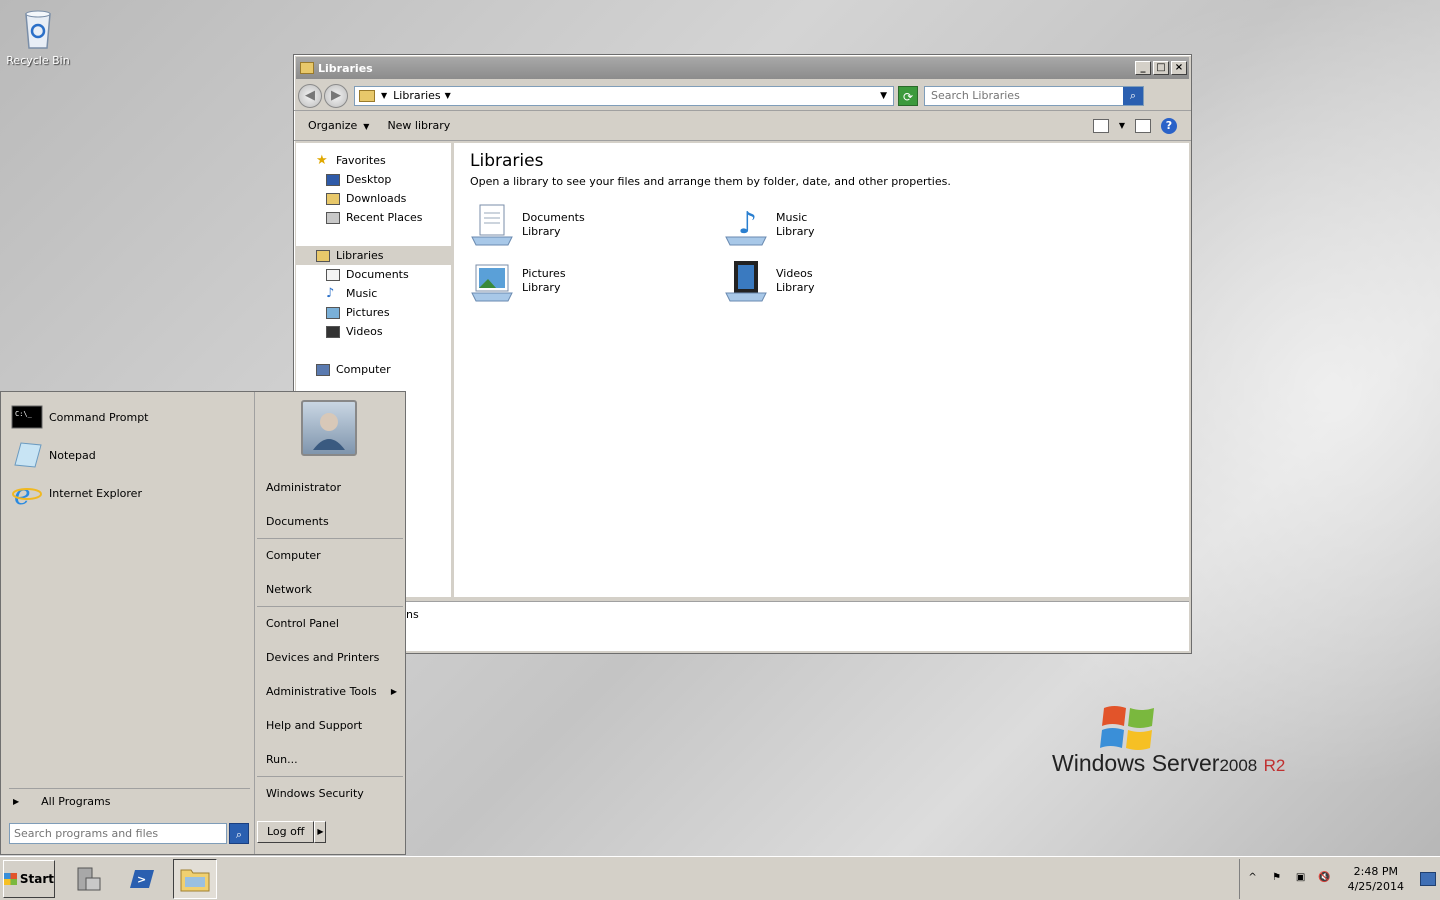 The width and height of the screenshot is (1440, 900). I want to click on recycle-bin-icon, so click(38, 28).